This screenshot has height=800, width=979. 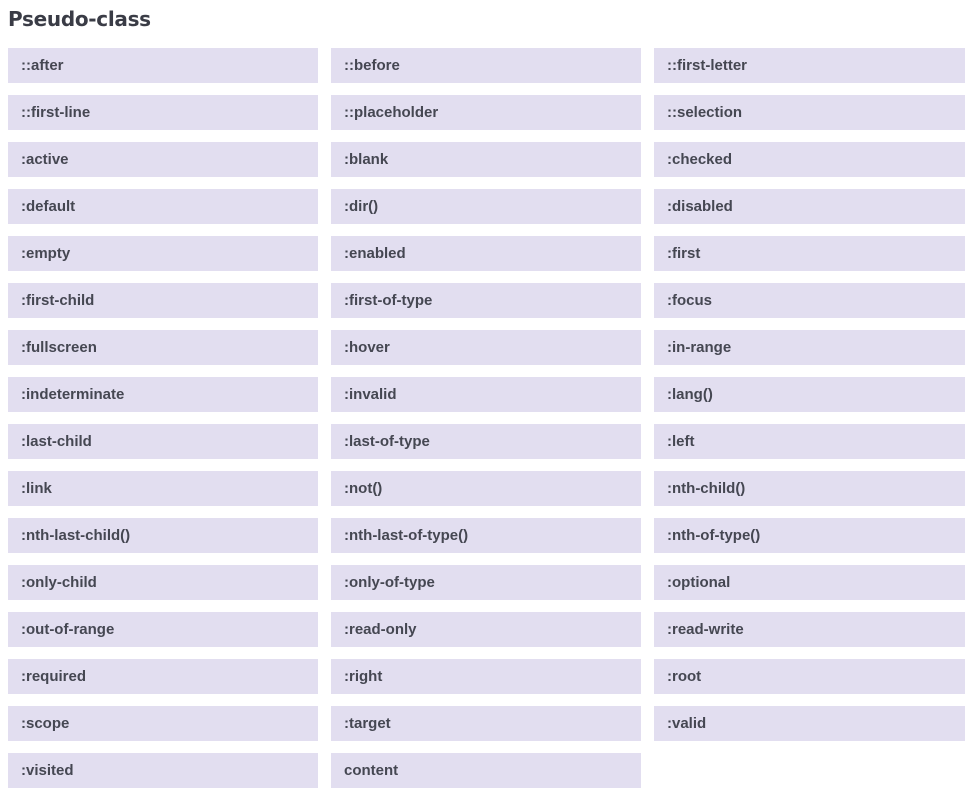 I want to click on pseudo-class-item: :checked, so click(x=809, y=159).